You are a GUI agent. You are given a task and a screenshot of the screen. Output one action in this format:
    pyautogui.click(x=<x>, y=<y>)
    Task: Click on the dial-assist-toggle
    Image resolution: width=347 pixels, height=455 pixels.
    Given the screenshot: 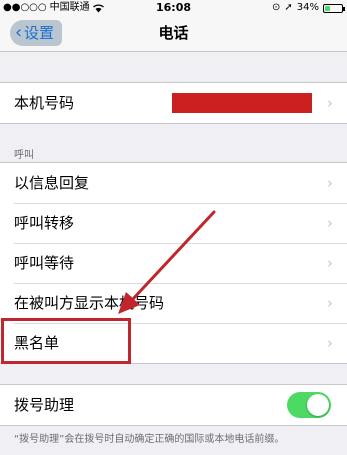 What is the action you would take?
    pyautogui.click(x=309, y=405)
    